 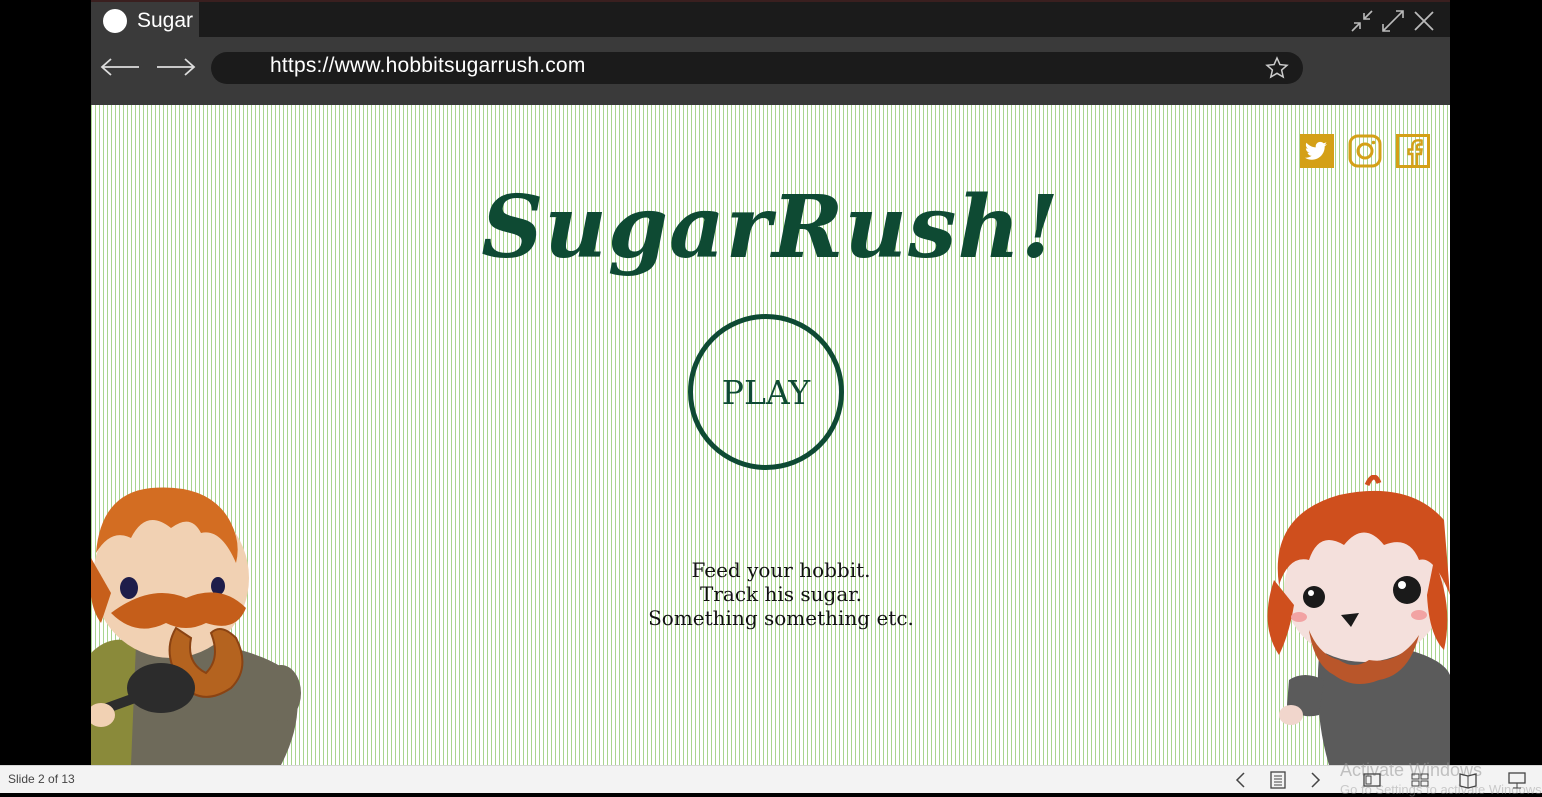 I want to click on notes-icon, so click(x=1278, y=780).